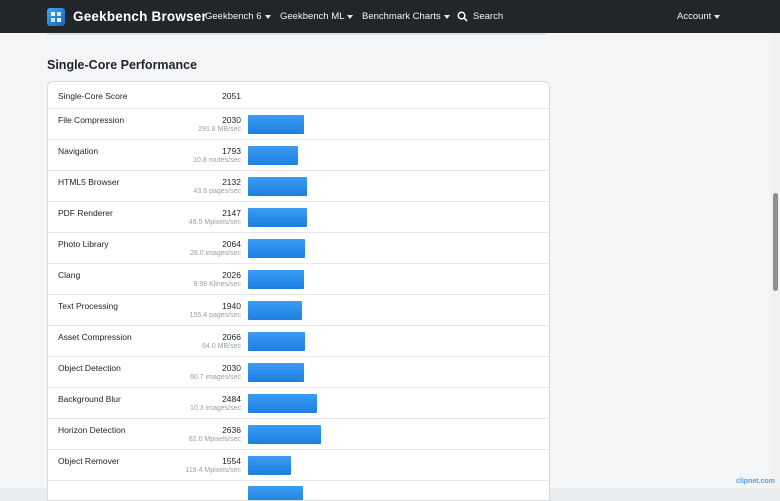 The height and width of the screenshot is (501, 780). What do you see at coordinates (69, 275) in the screenshot?
I see `benchmark-name: Clang` at bounding box center [69, 275].